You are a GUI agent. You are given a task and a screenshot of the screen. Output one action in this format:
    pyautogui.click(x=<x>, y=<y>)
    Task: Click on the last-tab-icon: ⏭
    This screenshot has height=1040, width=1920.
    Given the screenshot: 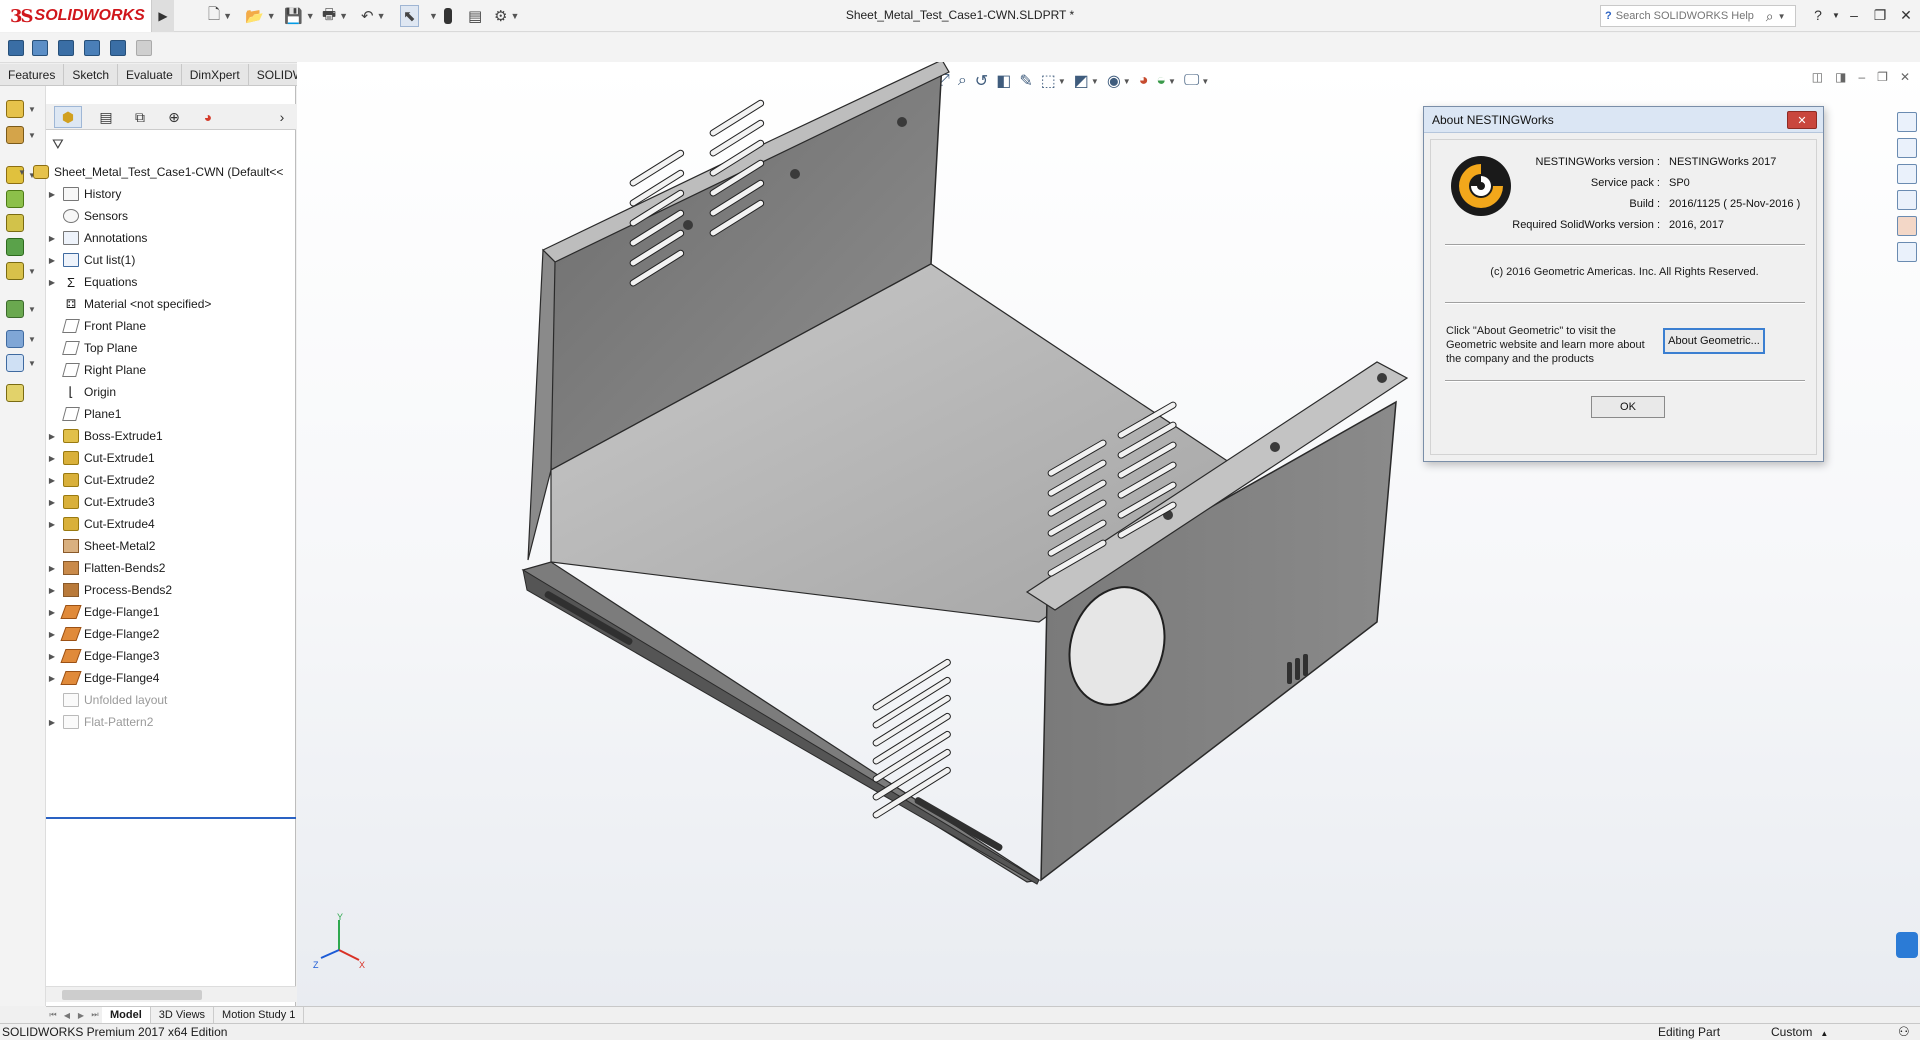 What is the action you would take?
    pyautogui.click(x=95, y=1015)
    